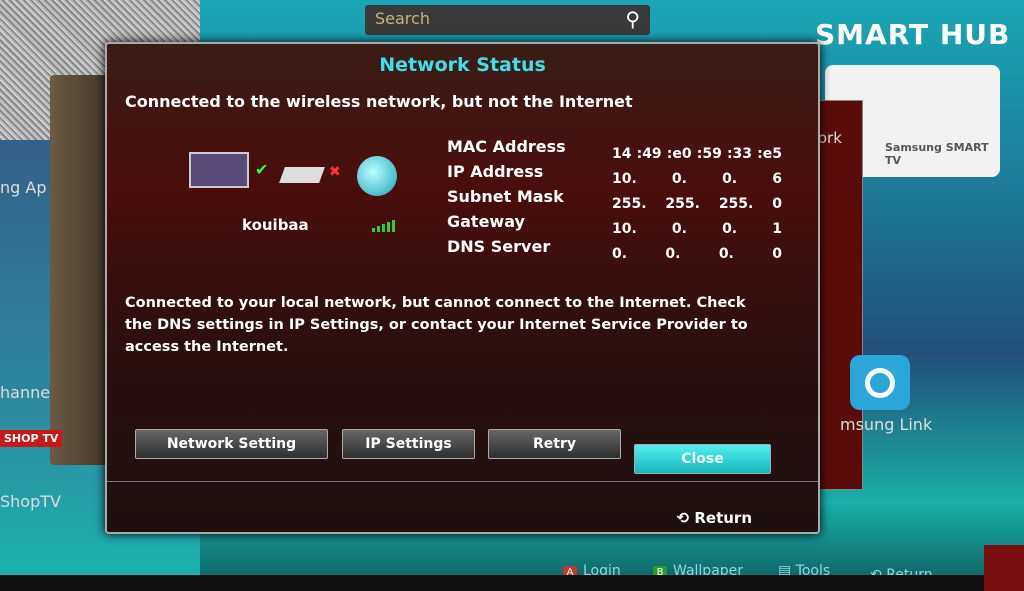 The width and height of the screenshot is (1024, 591). What do you see at coordinates (913, 34) in the screenshot?
I see `smart-hub-logo: SMART HUB` at bounding box center [913, 34].